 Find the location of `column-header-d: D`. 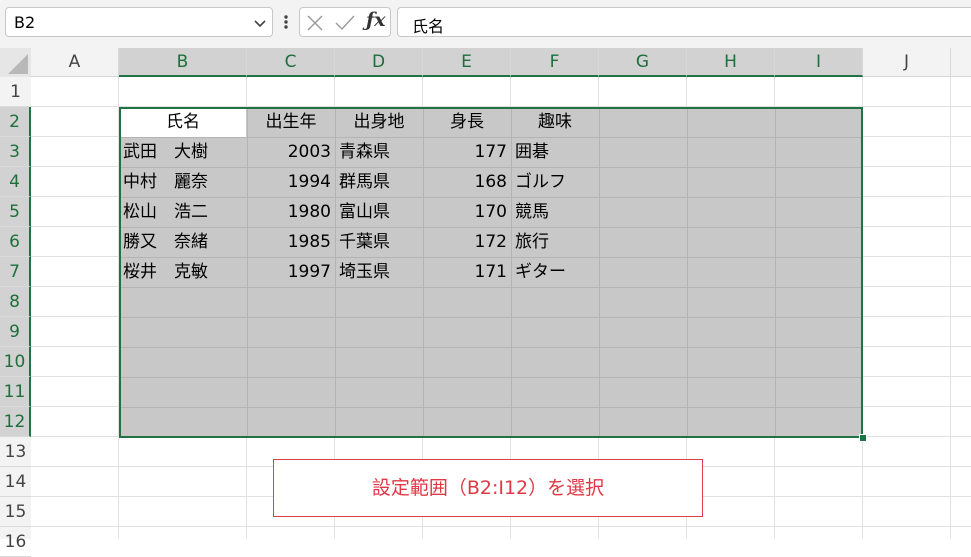

column-header-d: D is located at coordinates (379, 62).